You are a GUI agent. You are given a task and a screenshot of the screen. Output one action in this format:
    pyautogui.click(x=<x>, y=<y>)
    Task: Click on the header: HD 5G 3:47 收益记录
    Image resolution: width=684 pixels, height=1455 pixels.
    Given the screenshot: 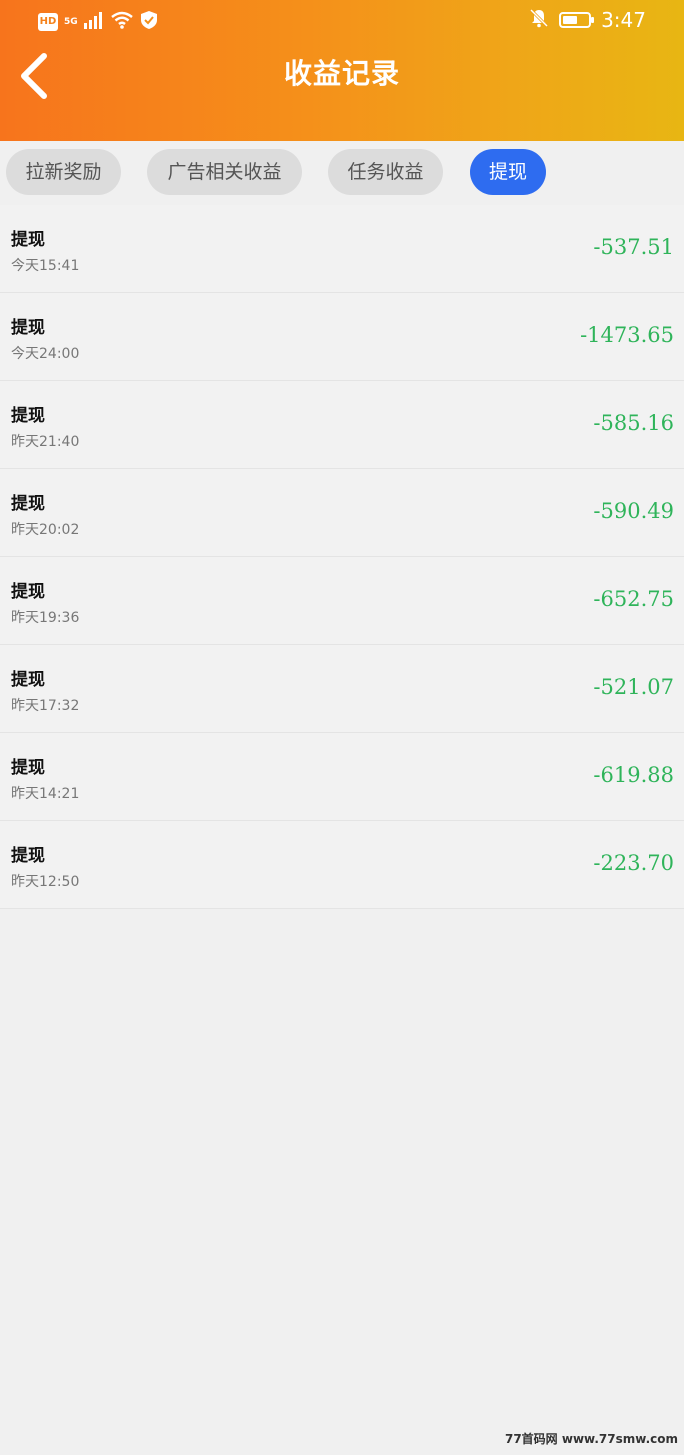 What is the action you would take?
    pyautogui.click(x=342, y=70)
    